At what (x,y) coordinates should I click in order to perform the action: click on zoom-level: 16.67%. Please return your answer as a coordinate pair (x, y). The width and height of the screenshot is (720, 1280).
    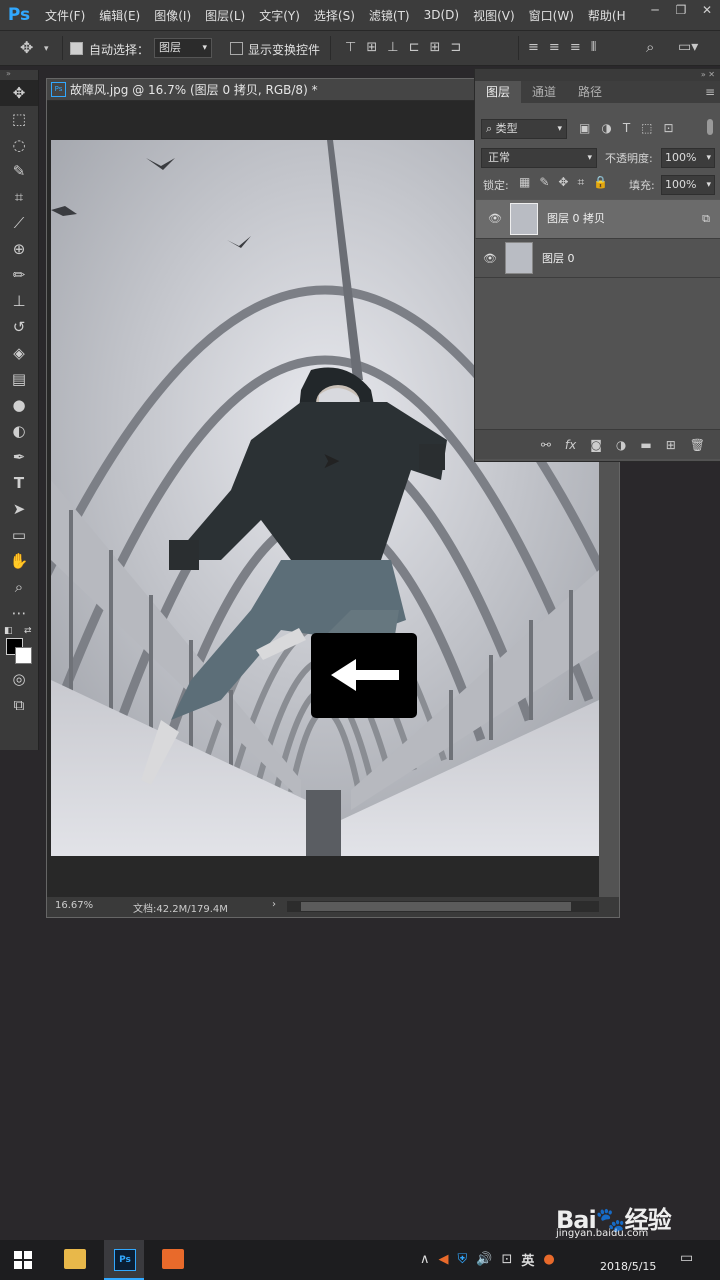
    Looking at the image, I should click on (74, 905).